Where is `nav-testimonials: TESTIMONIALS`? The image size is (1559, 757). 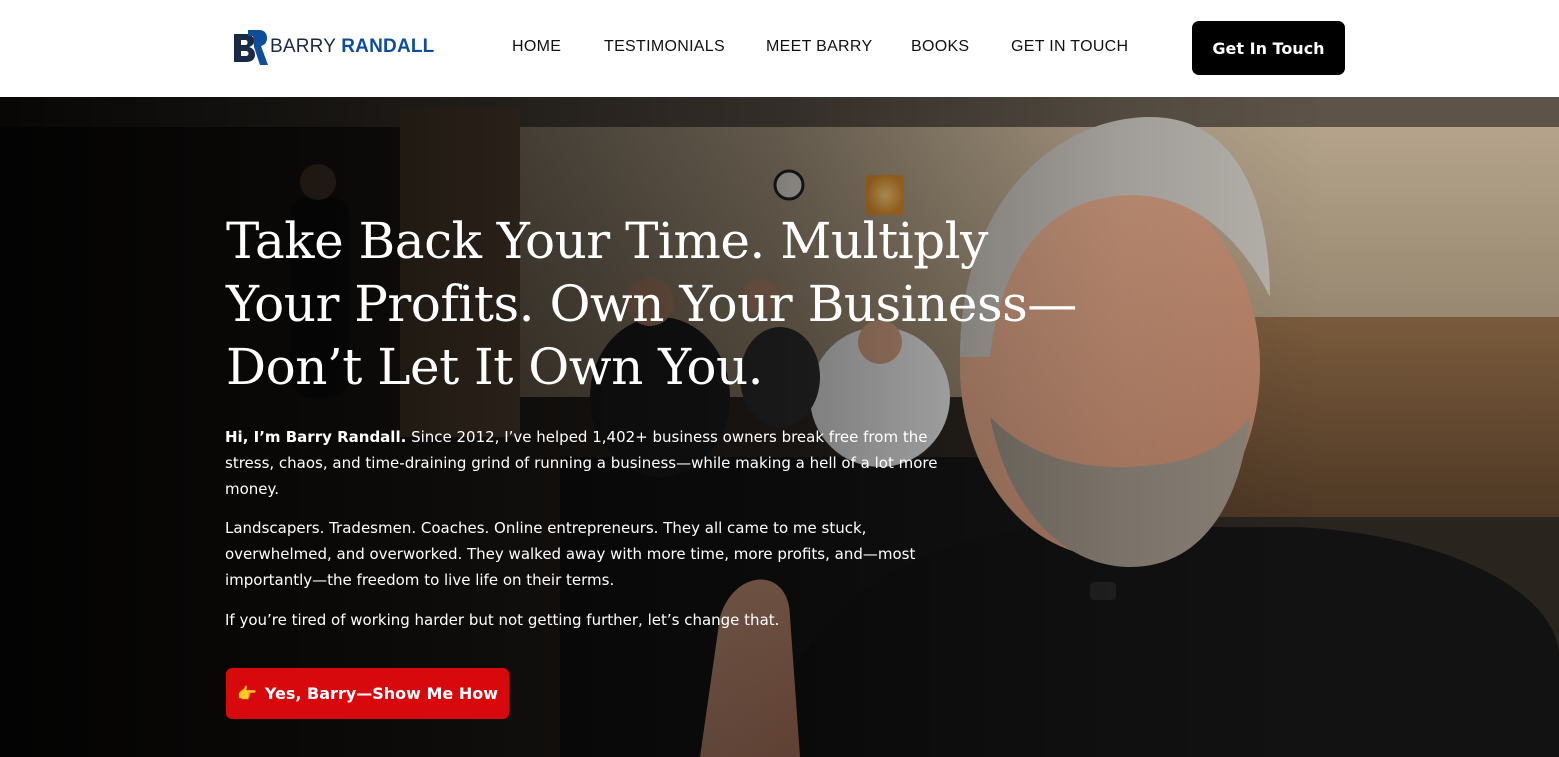 nav-testimonials: TESTIMONIALS is located at coordinates (664, 47).